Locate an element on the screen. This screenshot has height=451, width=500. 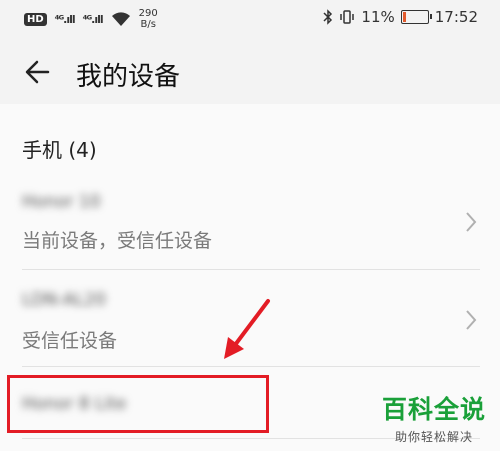
wifi-icon is located at coordinates (120, 19).